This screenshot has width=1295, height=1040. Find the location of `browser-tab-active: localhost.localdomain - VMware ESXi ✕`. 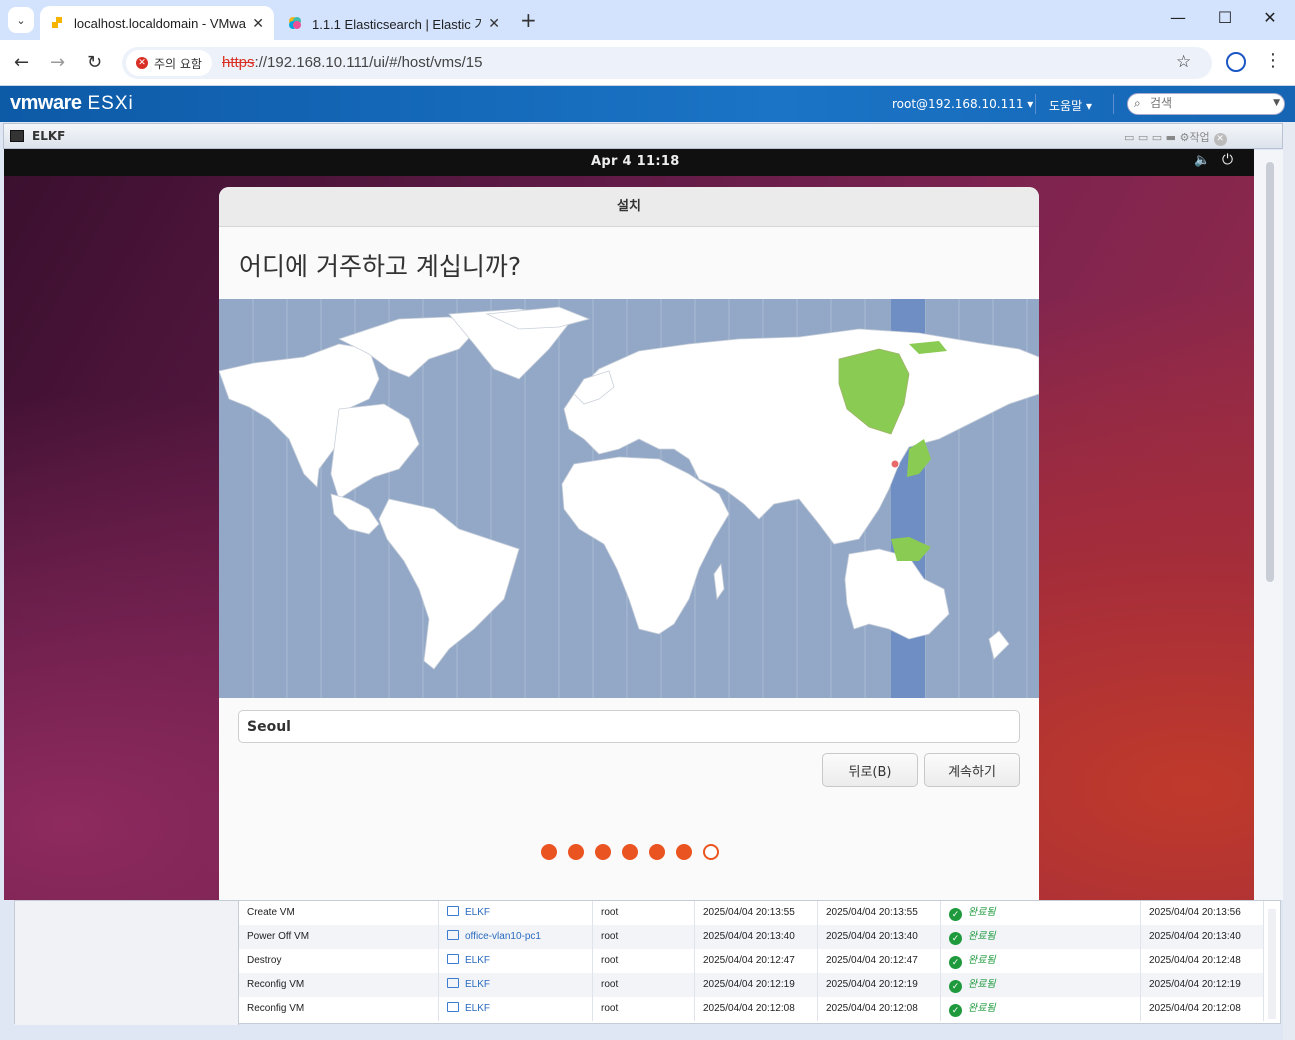

browser-tab-active: localhost.localdomain - VMware ESXi ✕ is located at coordinates (157, 23).